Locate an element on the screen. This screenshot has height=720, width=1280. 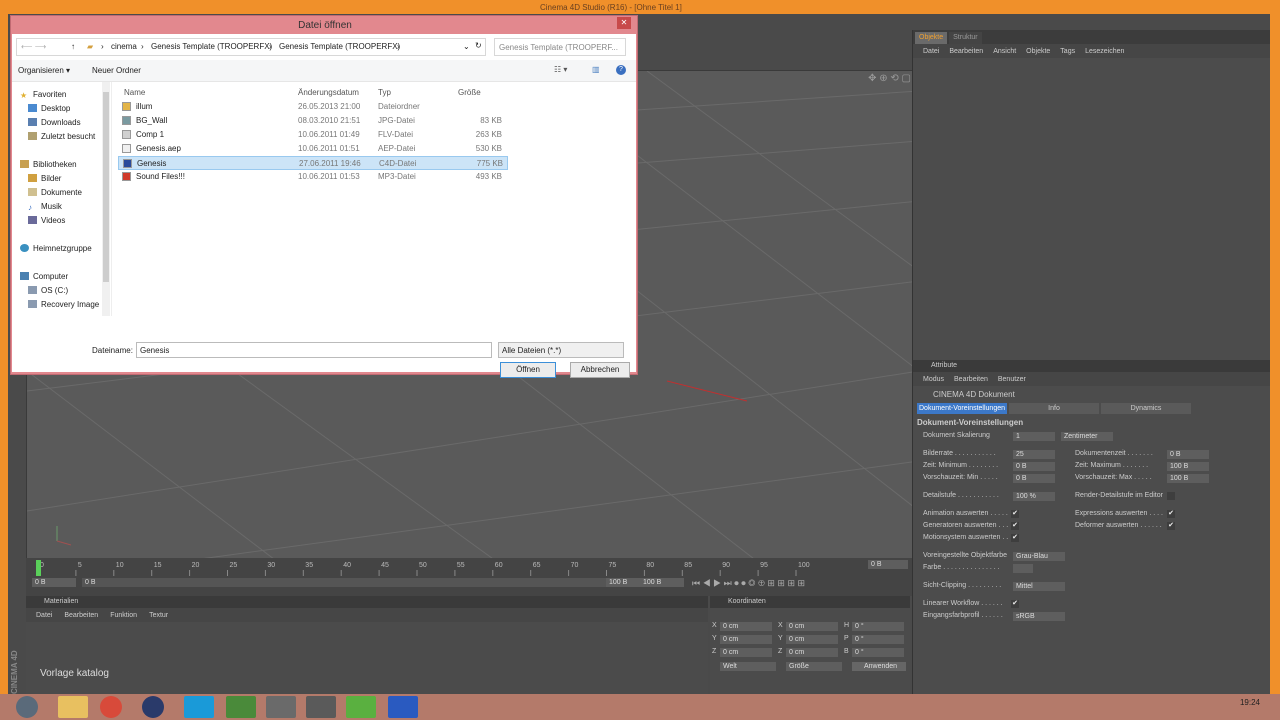
menu-function: Funktion is located at coordinates (123, 615).